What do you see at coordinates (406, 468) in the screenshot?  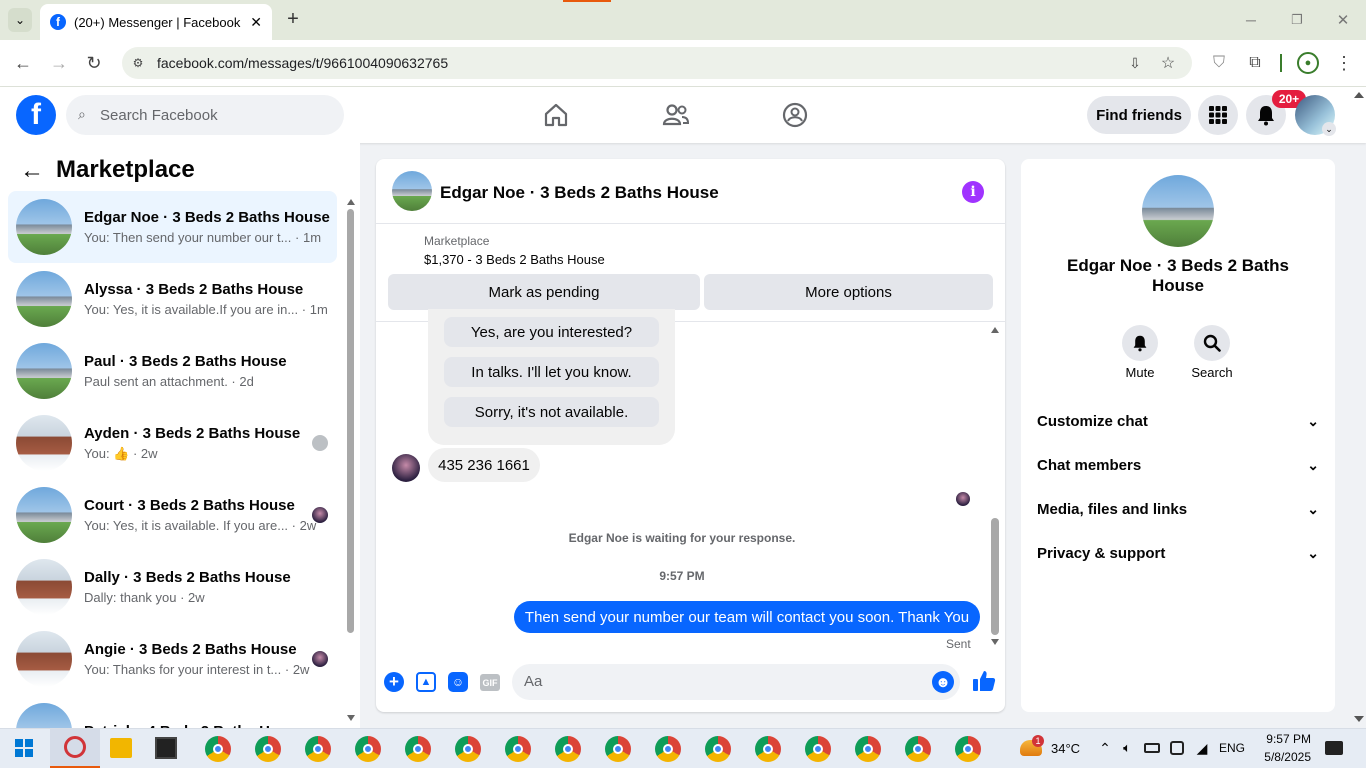 I see `sender-avatar` at bounding box center [406, 468].